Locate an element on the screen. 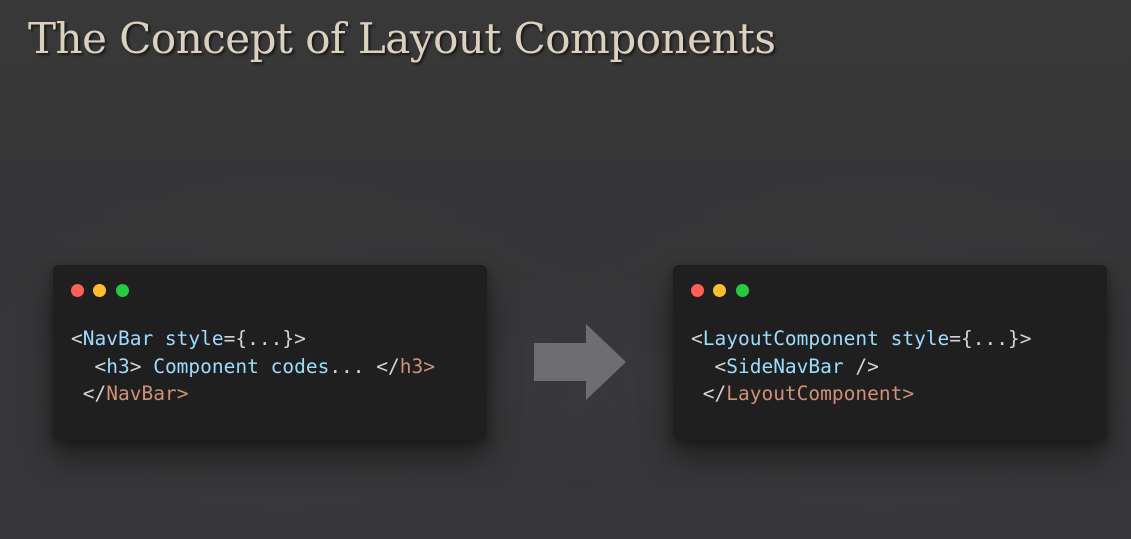 Image resolution: width=1131 pixels, height=539 pixels. code-token: LayoutComponent style is located at coordinates (826, 338).